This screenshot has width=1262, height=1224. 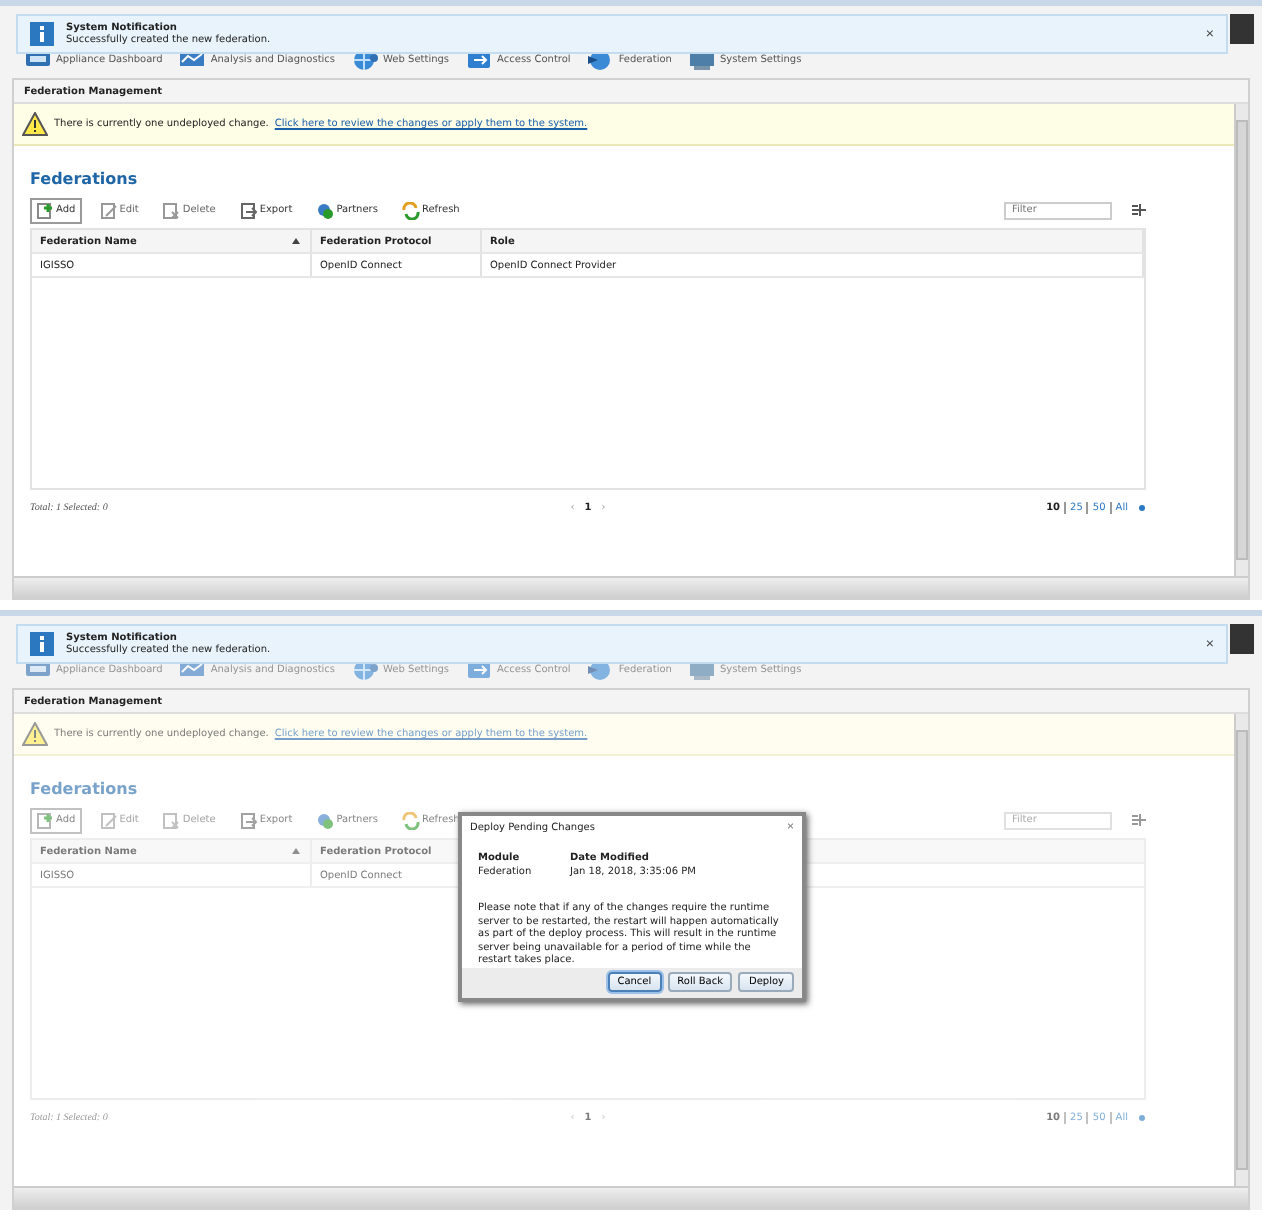 I want to click on filter-options-icon, so click(x=1139, y=210).